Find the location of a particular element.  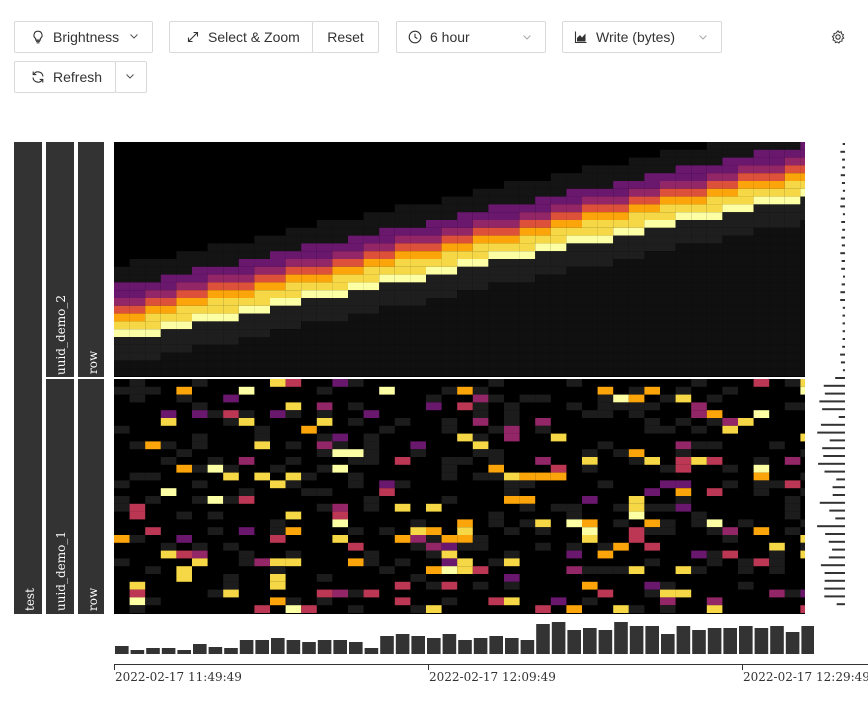

refresh-button: Refresh is located at coordinates (65, 77).